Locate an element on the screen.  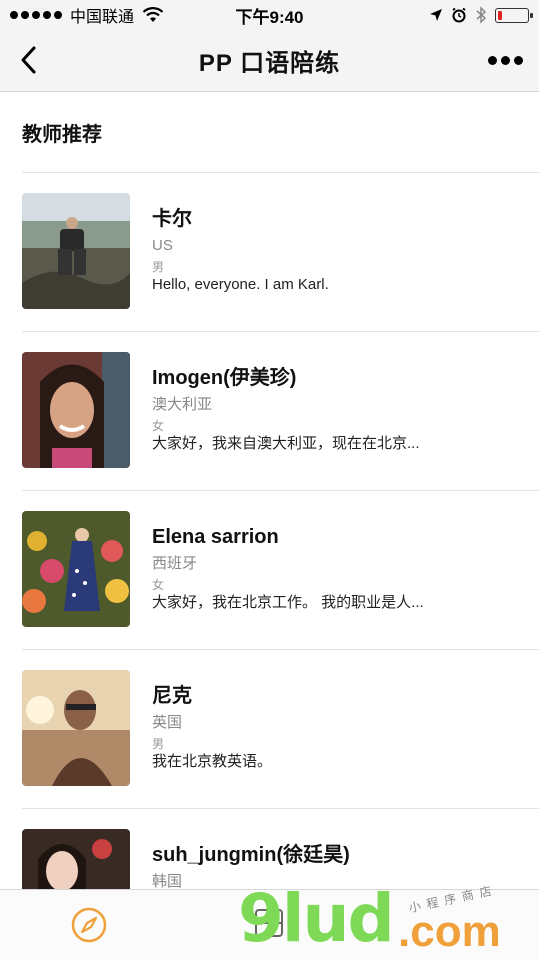
teacher-country: US is located at coordinates (162, 245).